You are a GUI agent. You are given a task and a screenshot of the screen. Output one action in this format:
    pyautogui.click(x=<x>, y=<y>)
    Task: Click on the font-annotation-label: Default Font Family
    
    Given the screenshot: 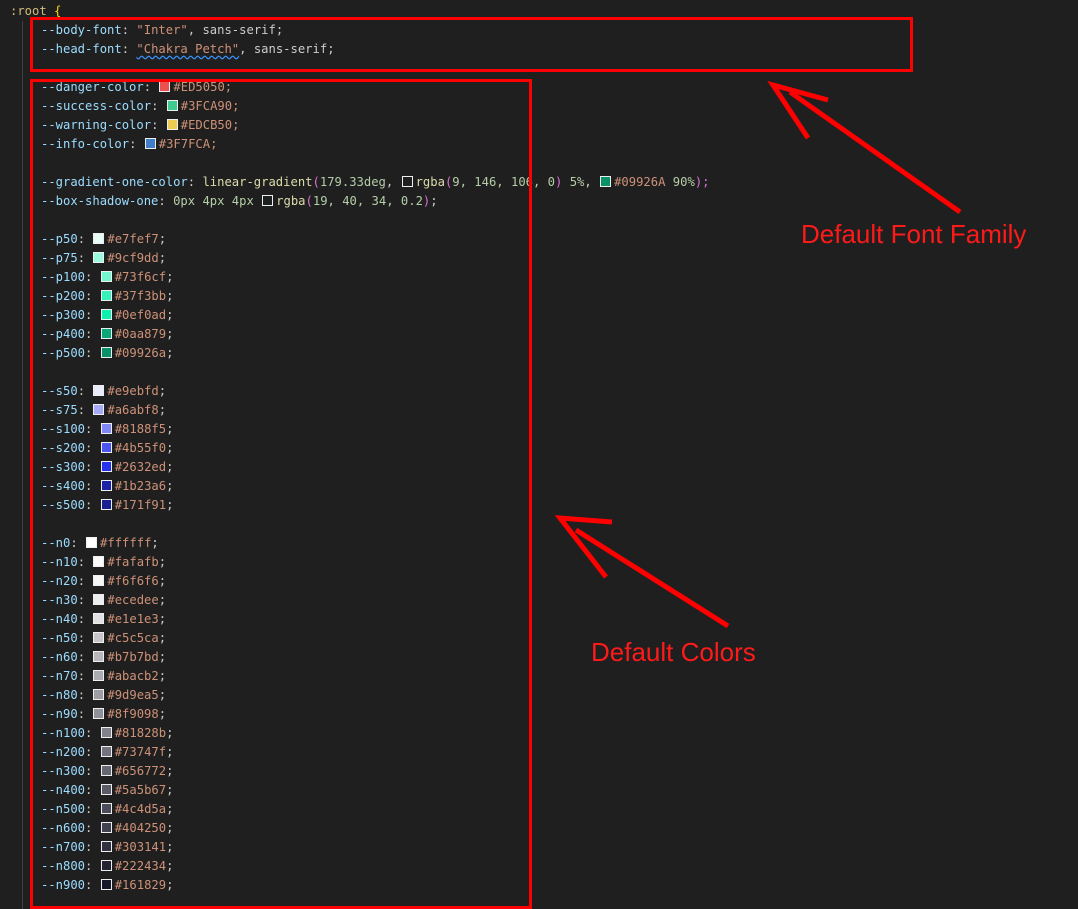 What is the action you would take?
    pyautogui.click(x=914, y=234)
    